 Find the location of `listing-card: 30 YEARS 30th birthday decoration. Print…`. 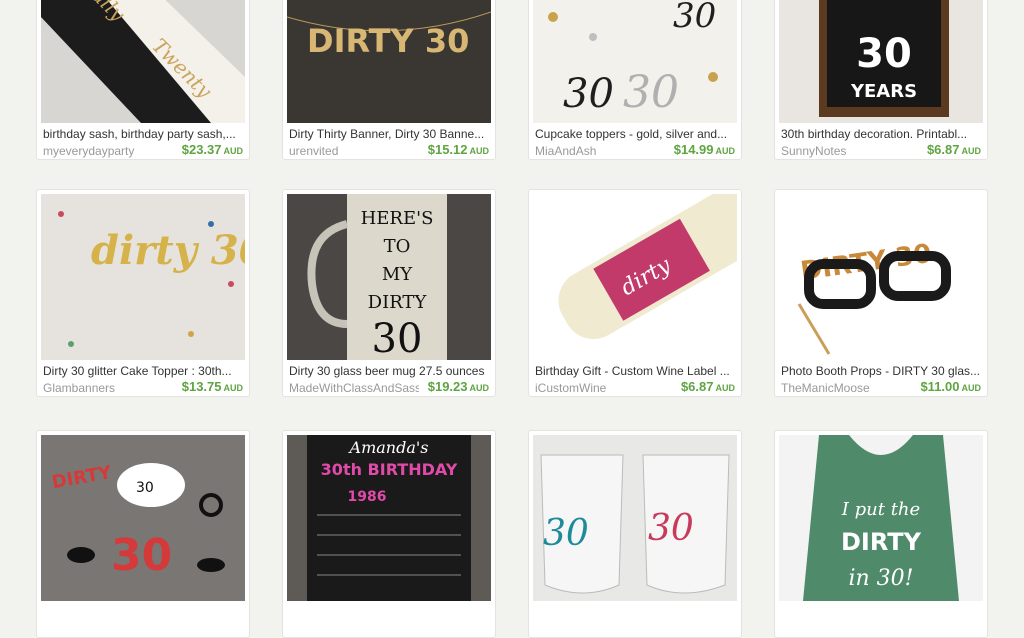

listing-card: 30 YEARS 30th birthday decoration. Print… is located at coordinates (881, 80).